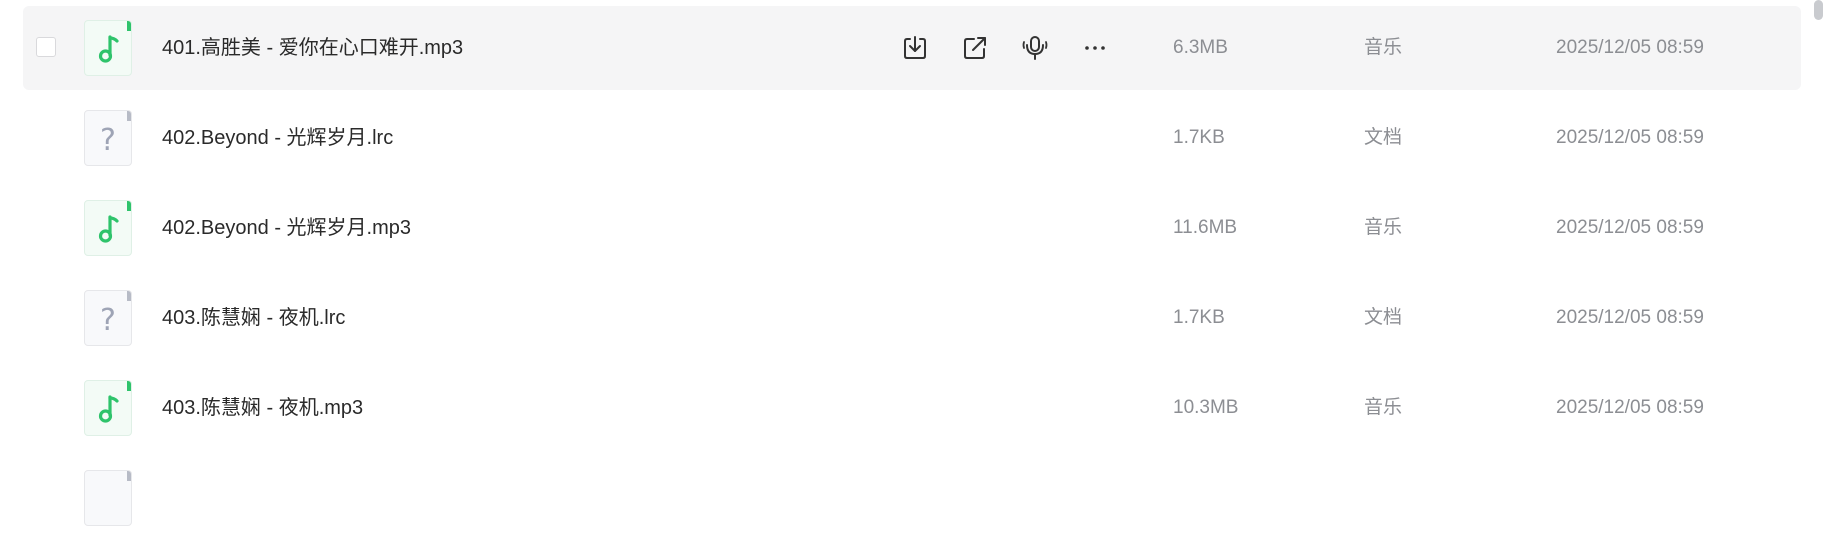 This screenshot has height=540, width=1823. I want to click on file-size: 11.6MB, so click(1205, 227).